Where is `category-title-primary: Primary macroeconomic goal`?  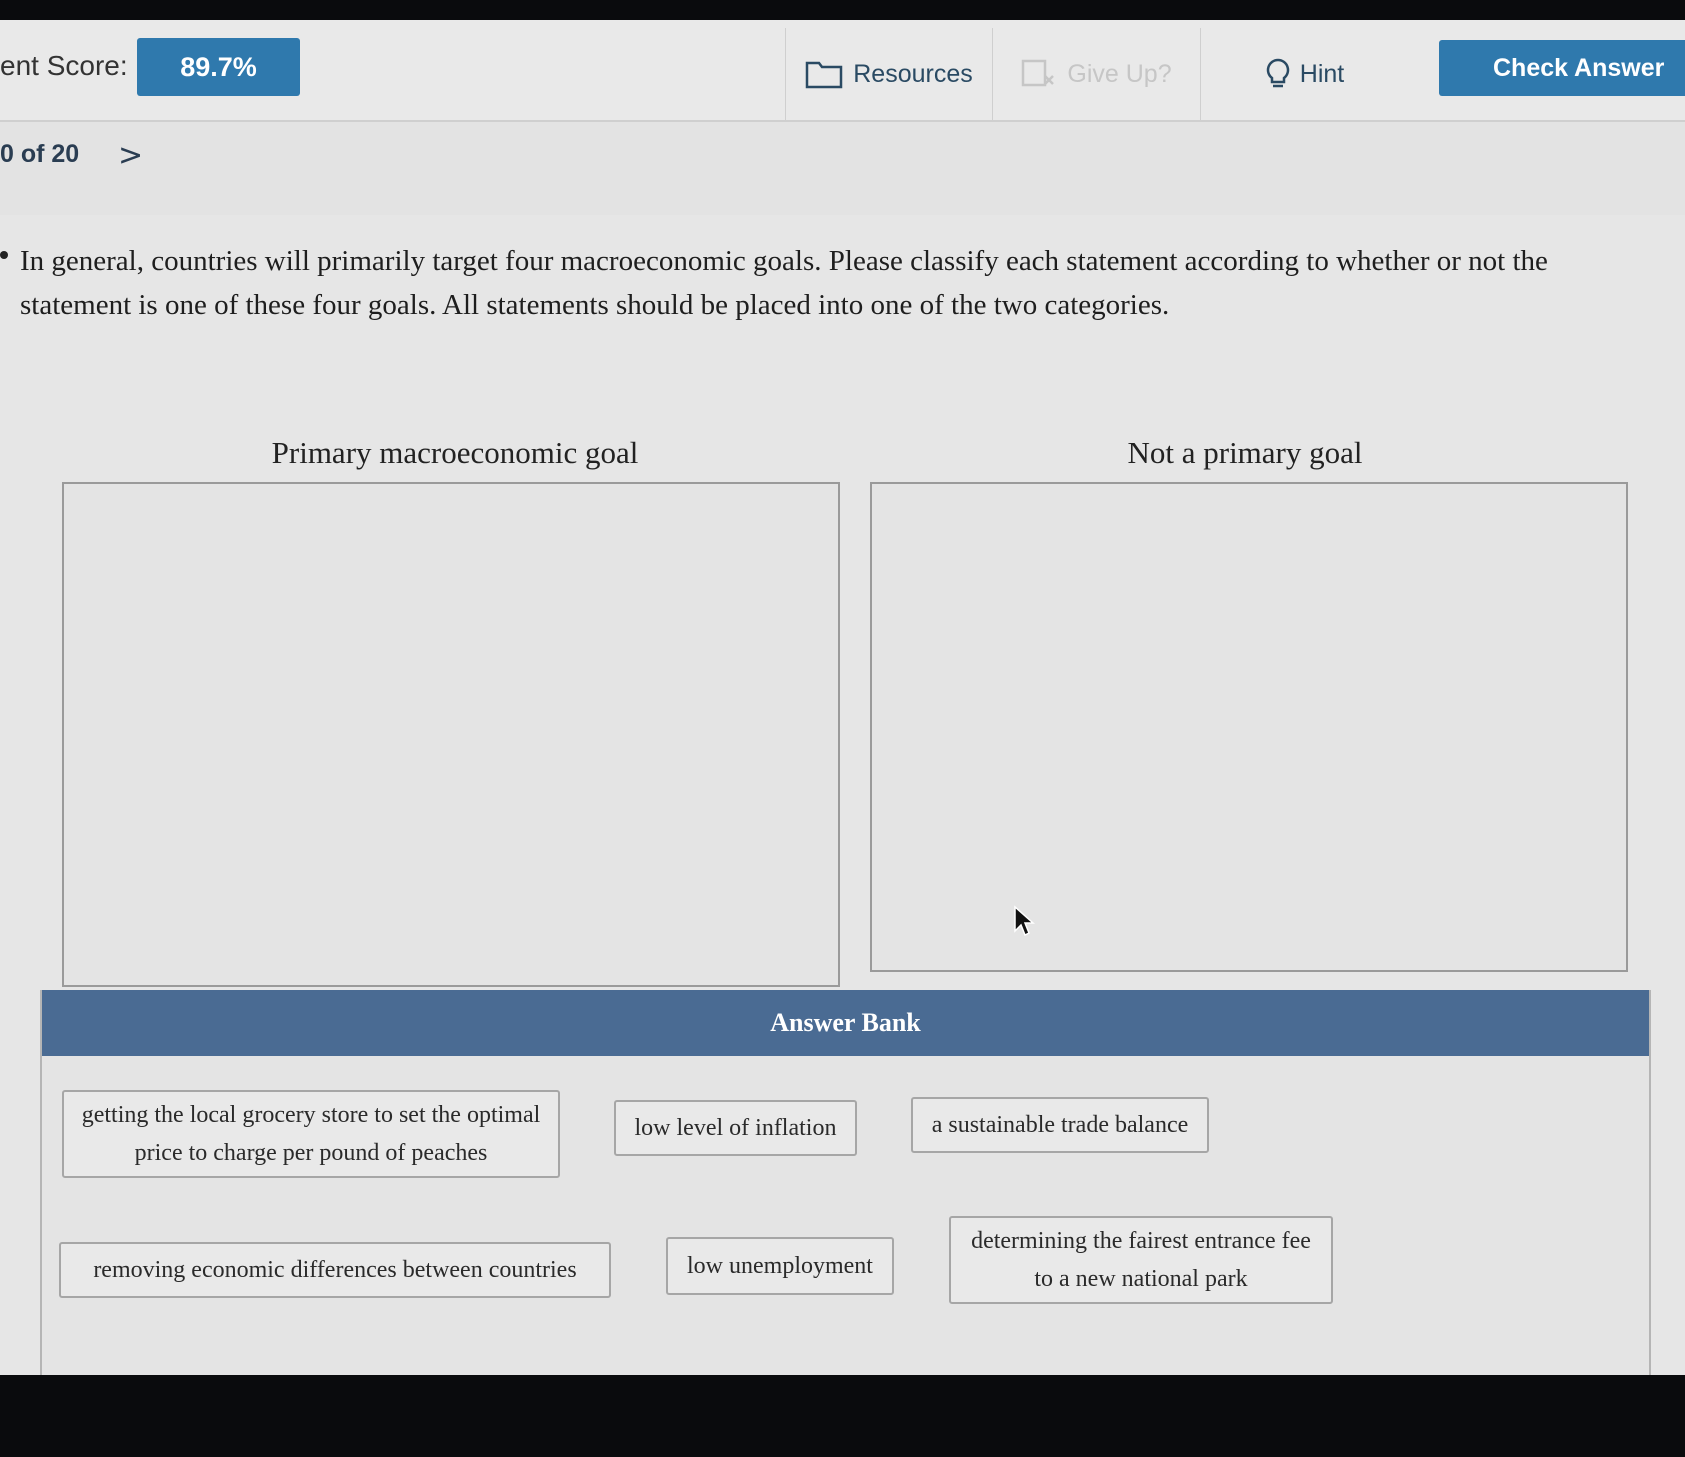 category-title-primary: Primary macroeconomic goal is located at coordinates (455, 452).